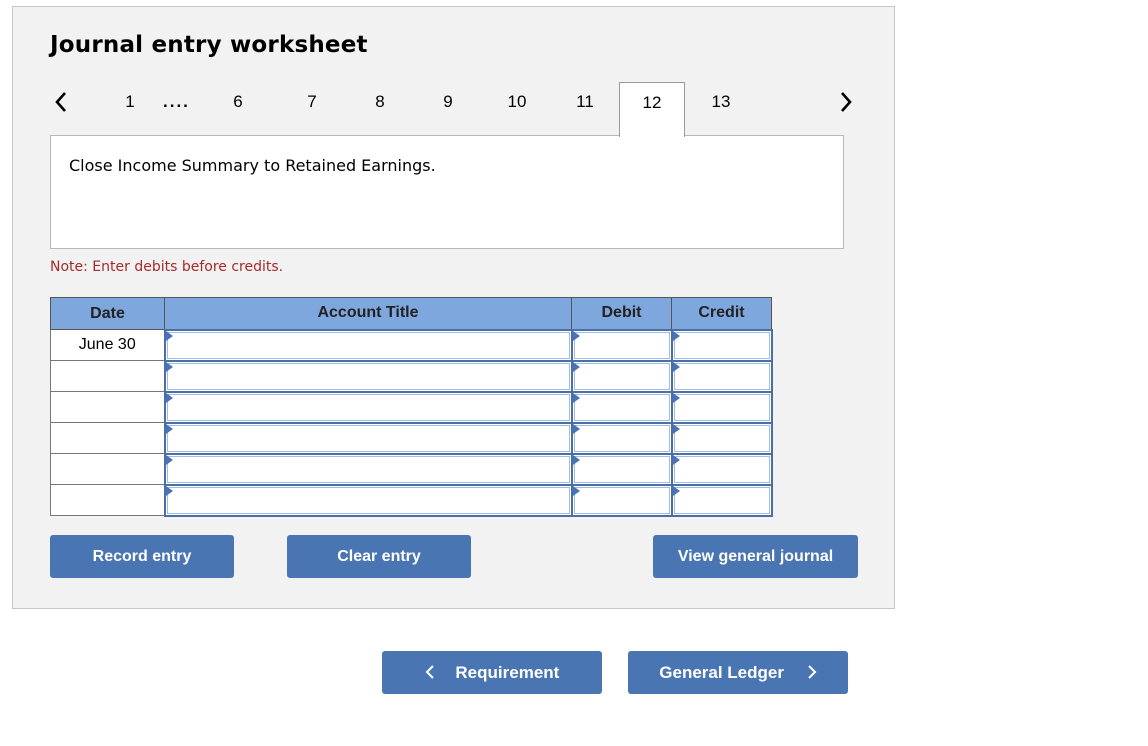 The height and width of the screenshot is (746, 1148). I want to click on note-text: Note: Enter debits before credits., so click(167, 267).